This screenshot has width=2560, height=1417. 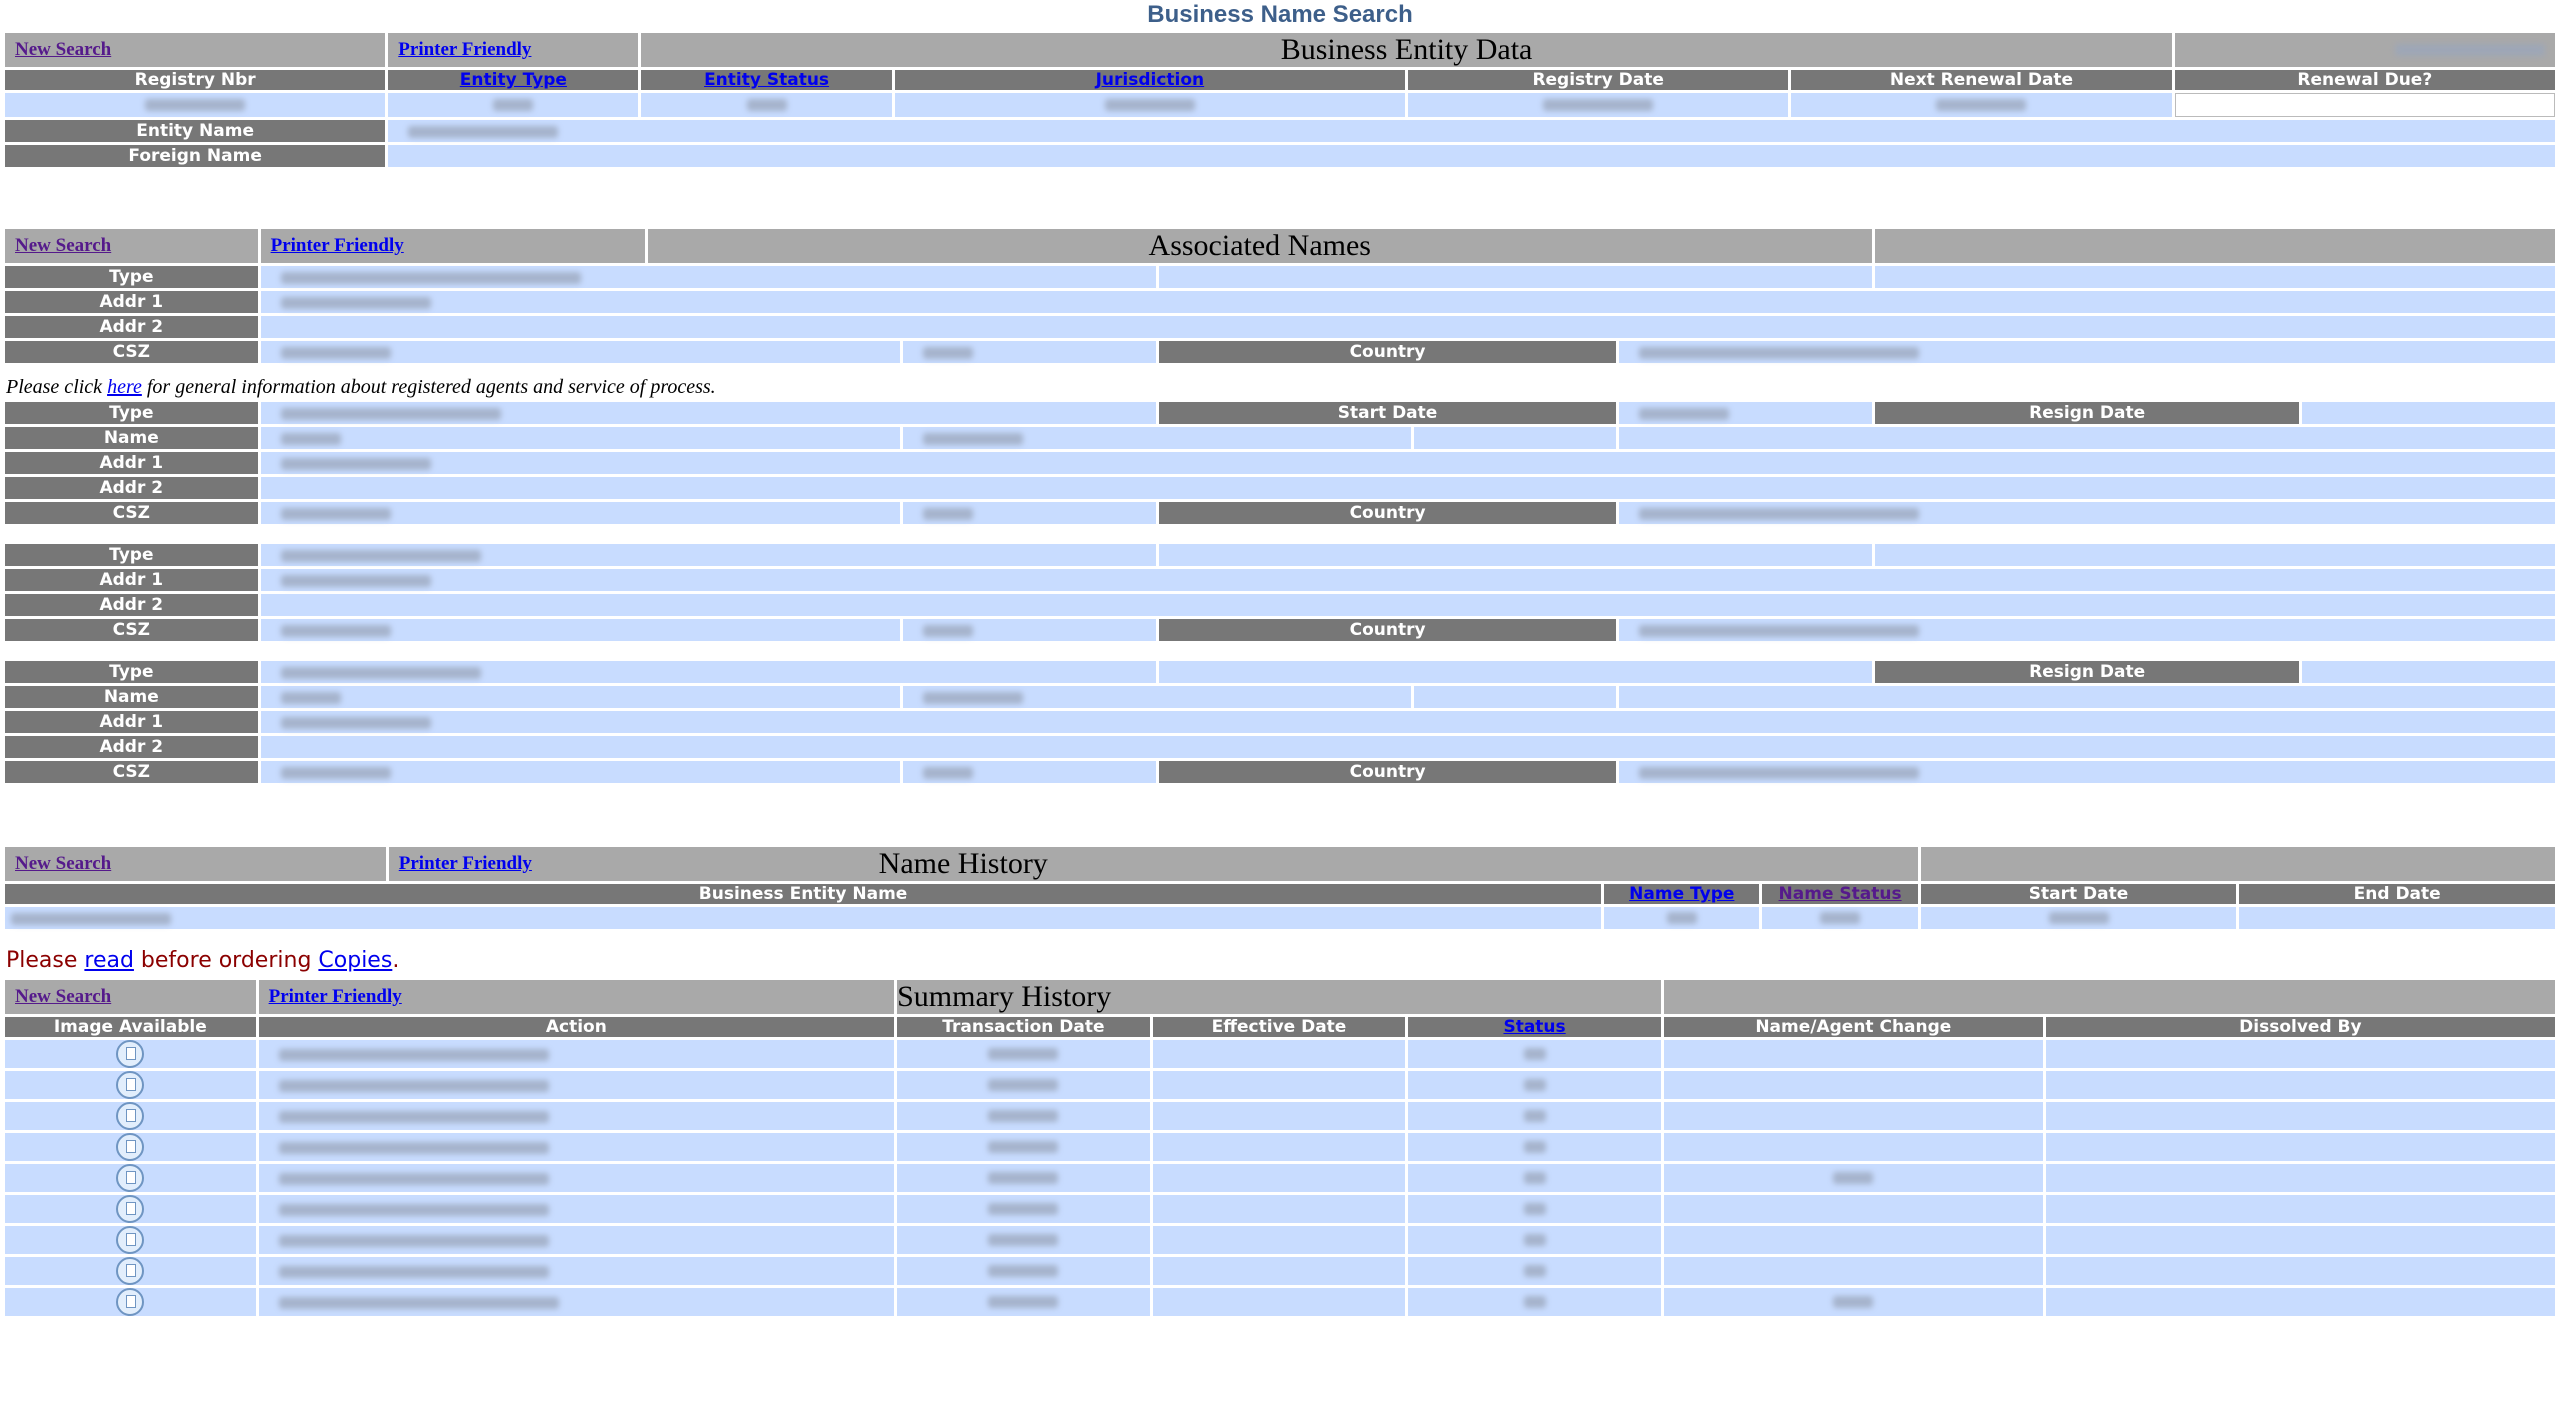 I want to click on col-entity-status-link: Entity Status, so click(x=766, y=80).